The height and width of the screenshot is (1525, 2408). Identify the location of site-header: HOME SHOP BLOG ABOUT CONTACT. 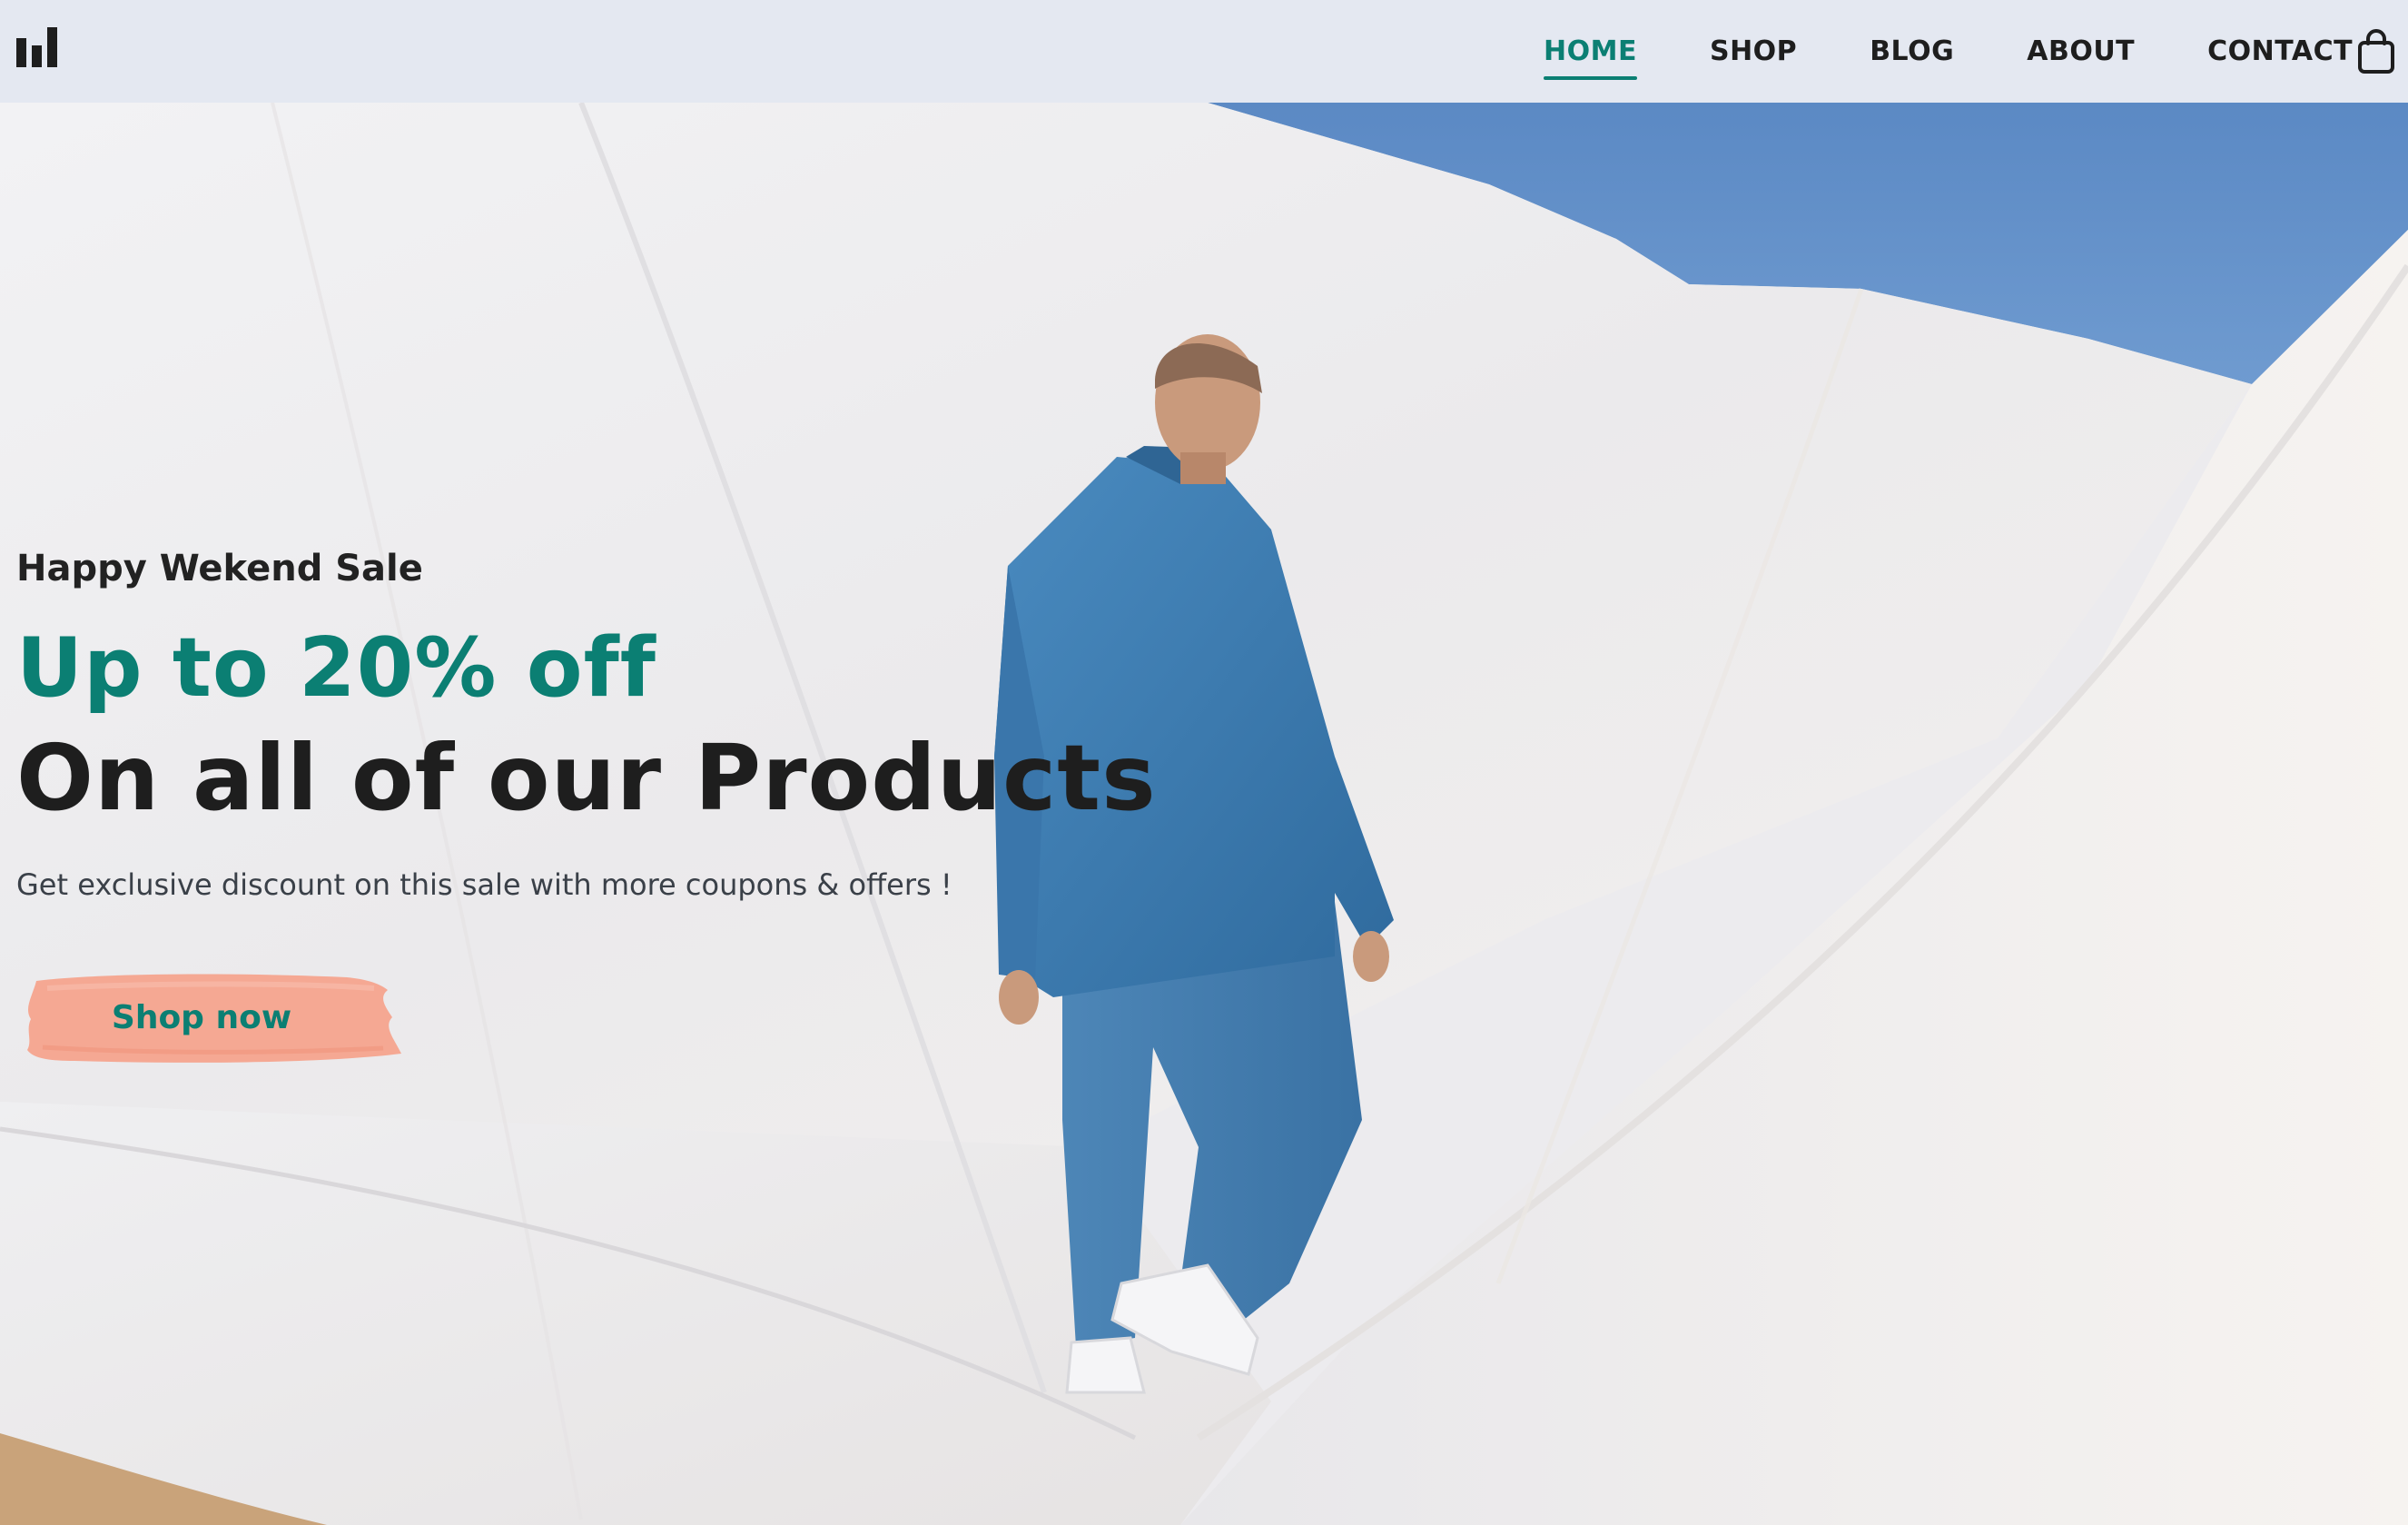
(1204, 51).